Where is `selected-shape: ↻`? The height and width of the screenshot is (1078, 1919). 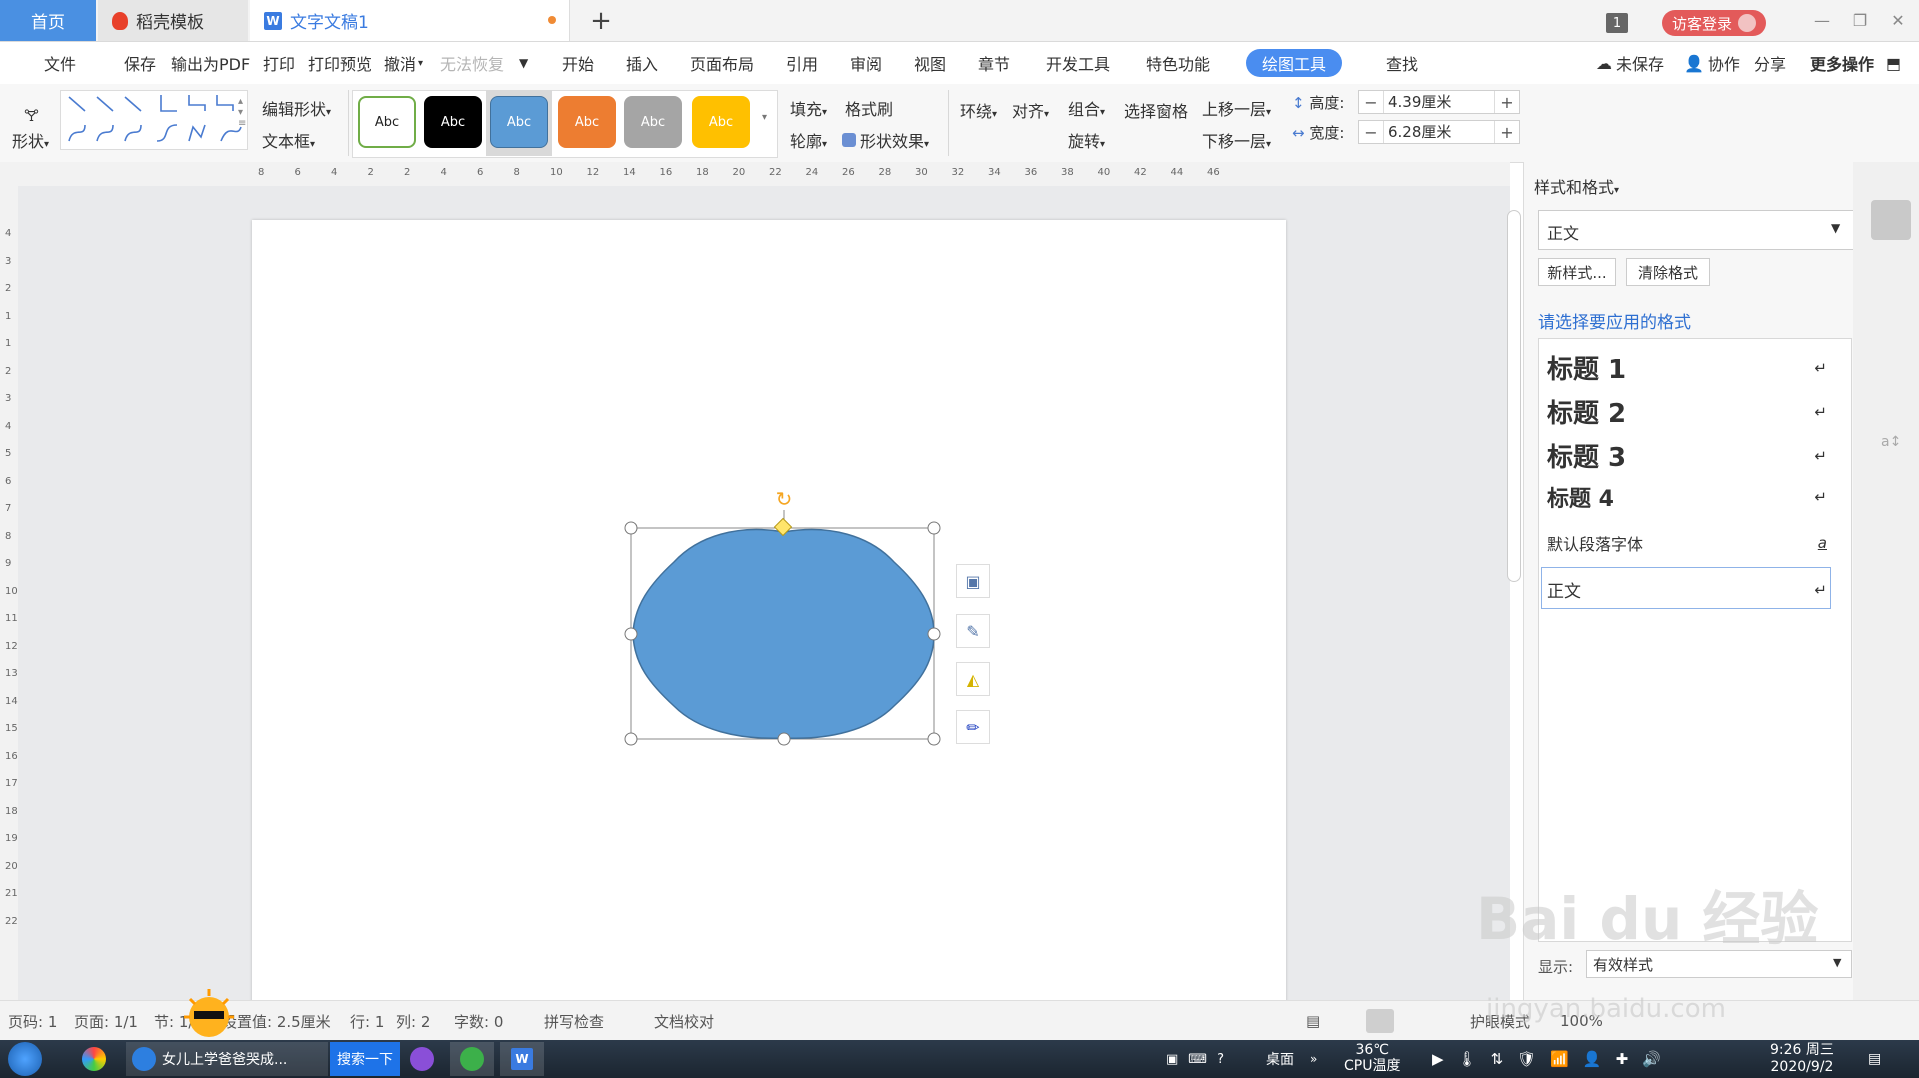
selected-shape: ↻ is located at coordinates (785, 619).